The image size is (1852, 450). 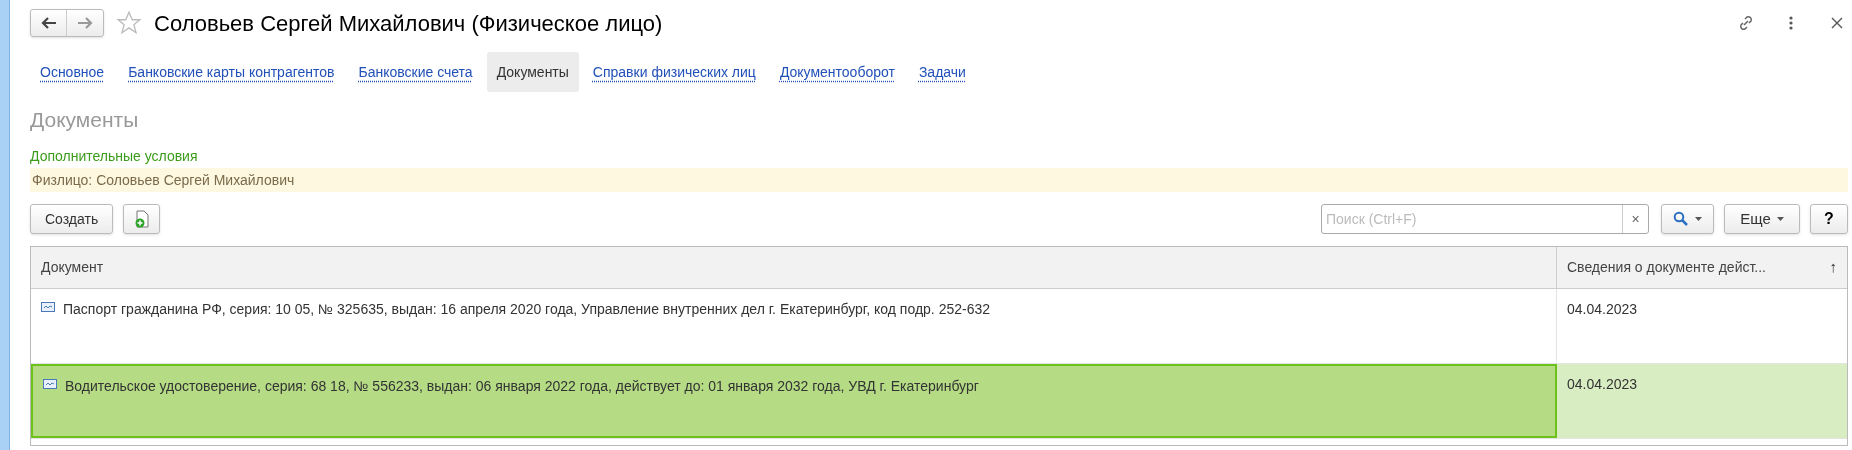 I want to click on table-cell: Водительское удостоверение, серия: 68 18, № 556233, выдан: 06 января 2022 года, действует до: 01 января 2032 года, УВД г. Екатеринбург, so click(x=794, y=401).